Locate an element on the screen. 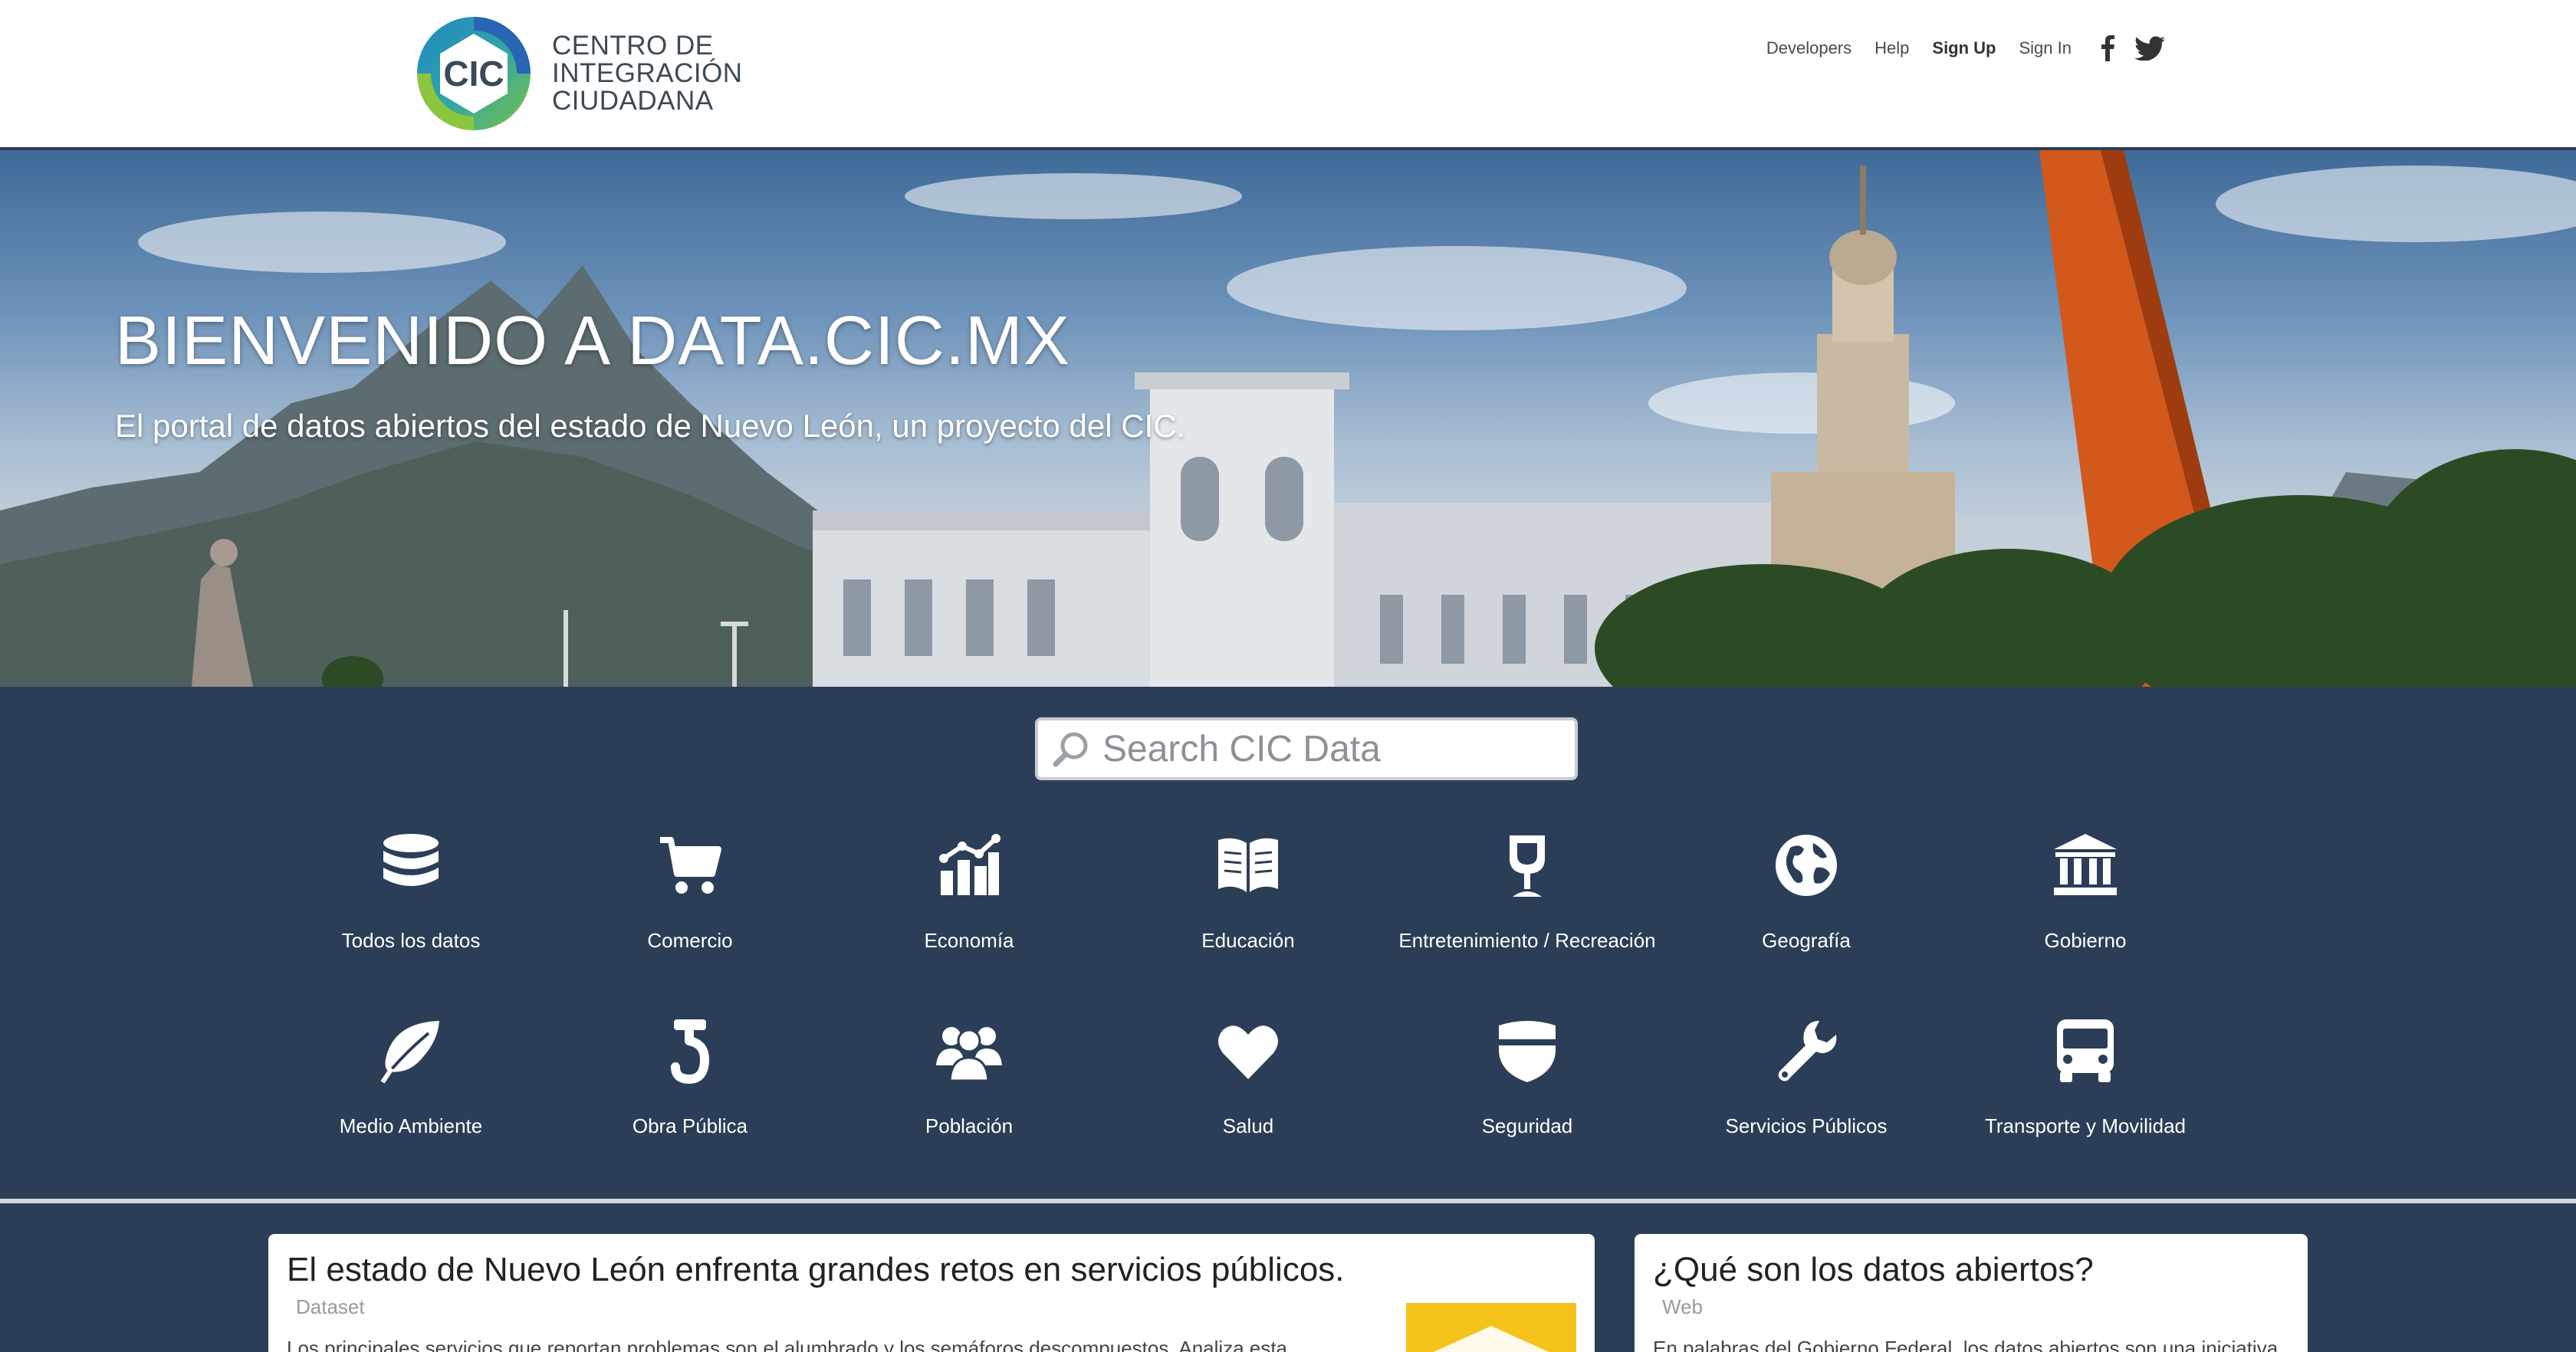 The image size is (2576, 1352). logo-line-3: CIUDADANA is located at coordinates (633, 101).